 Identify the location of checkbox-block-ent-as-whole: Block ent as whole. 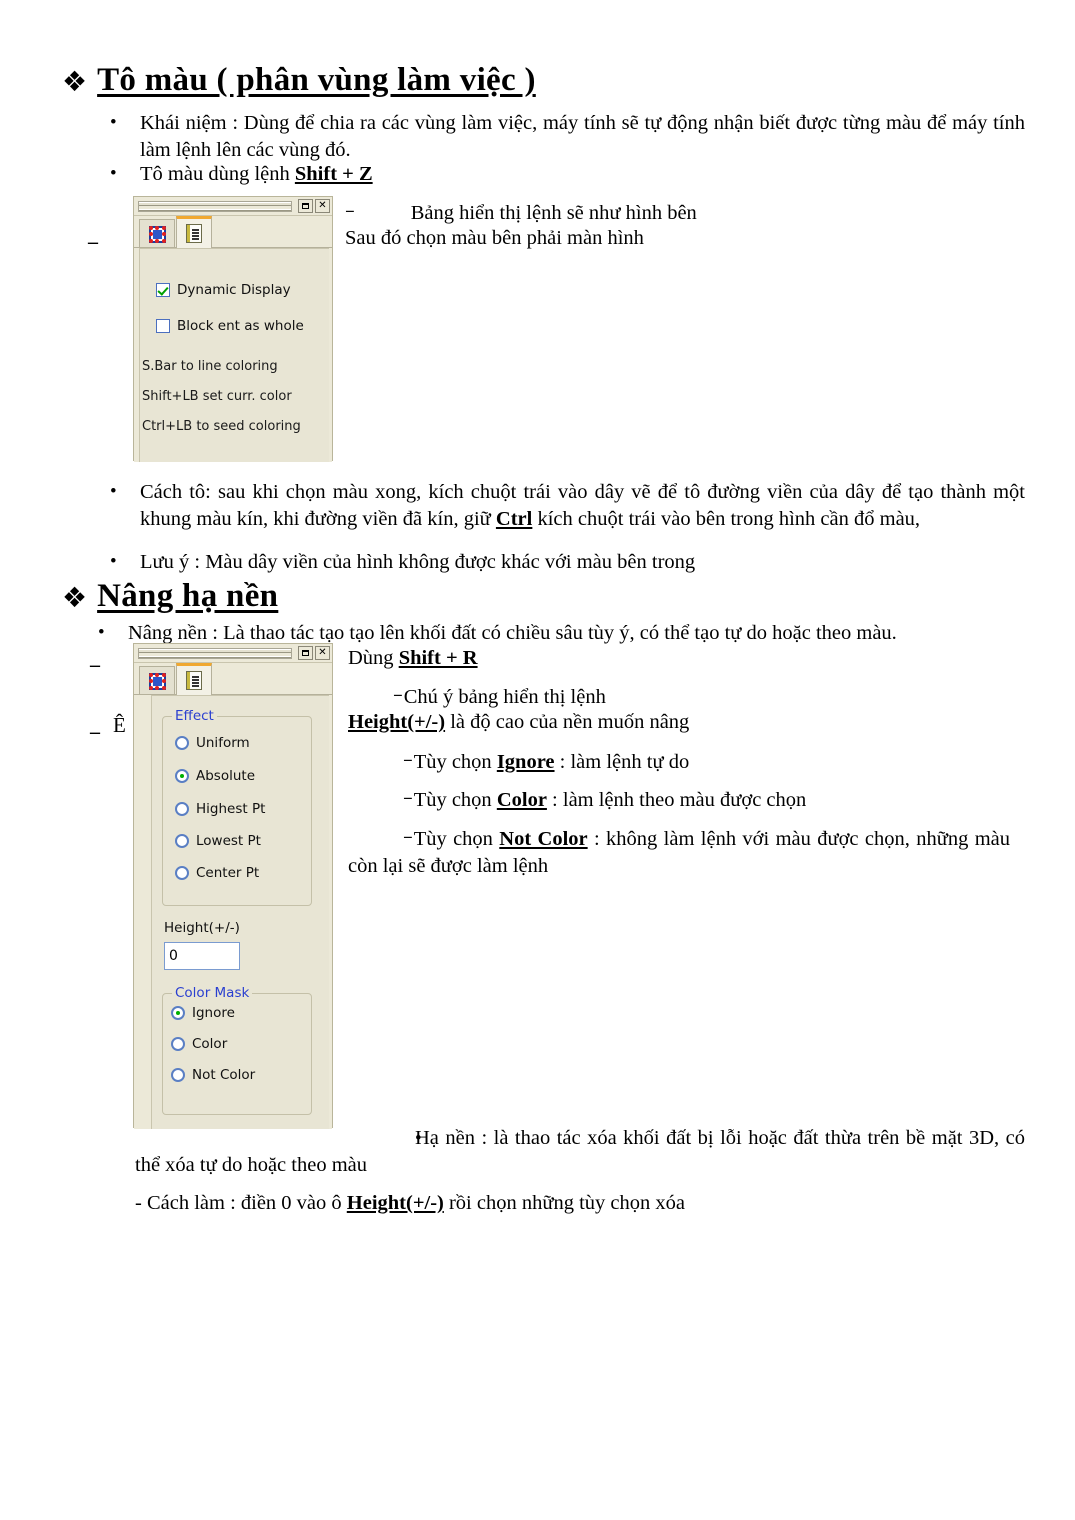
(230, 326).